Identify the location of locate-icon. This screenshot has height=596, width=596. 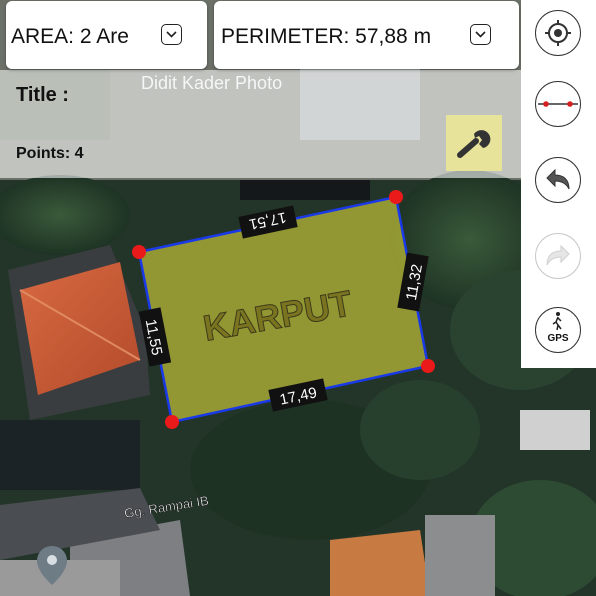
(558, 33).